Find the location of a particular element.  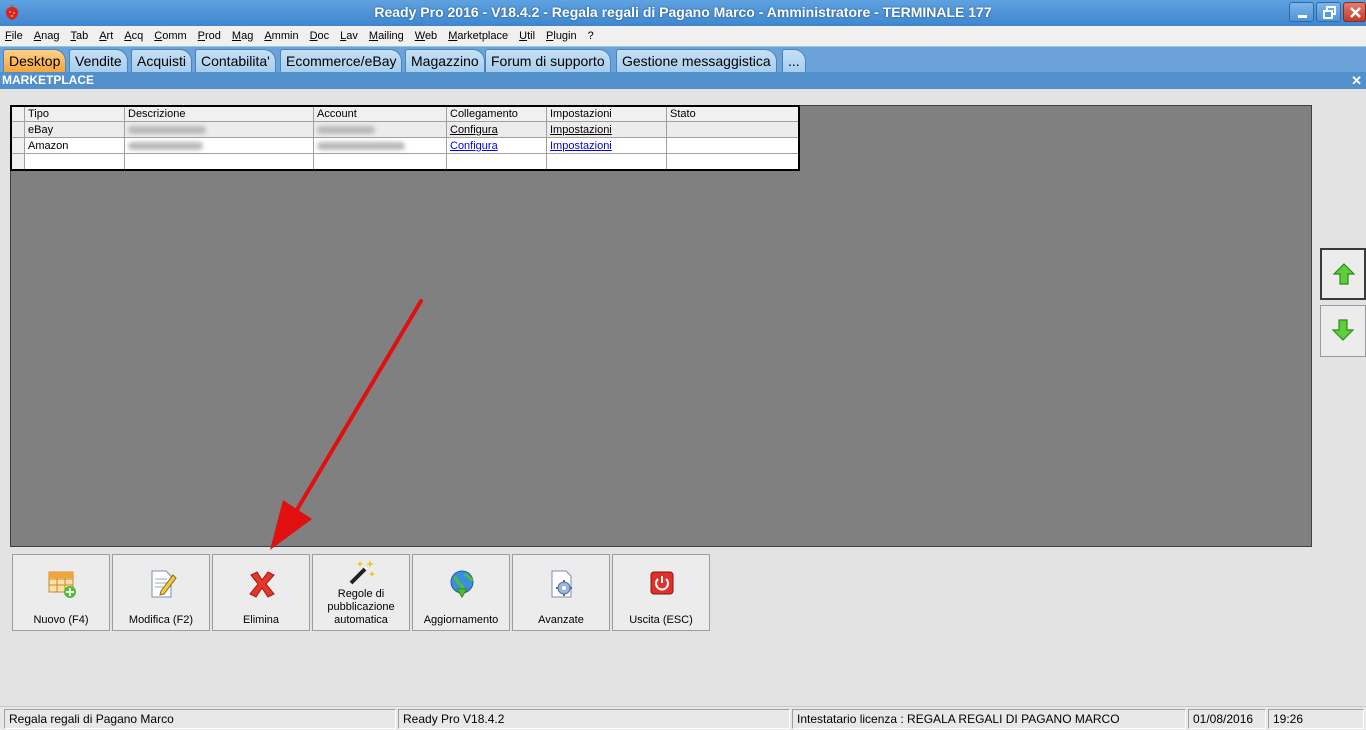

menu-item-plugin: Plugin is located at coordinates (561, 36).